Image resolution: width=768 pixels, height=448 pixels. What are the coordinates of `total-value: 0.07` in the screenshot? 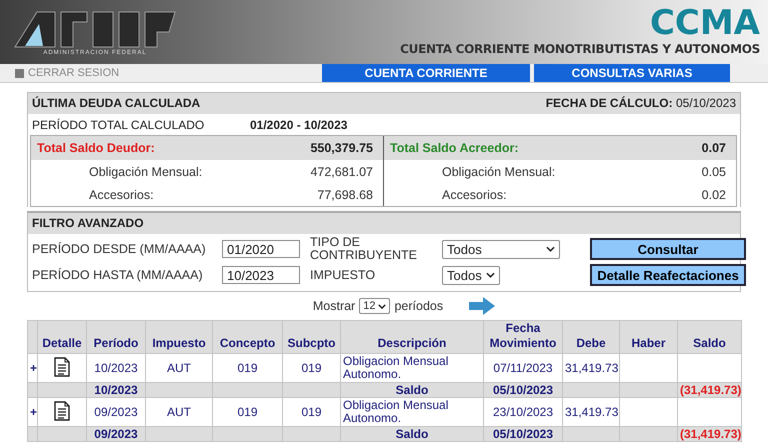 It's located at (714, 148).